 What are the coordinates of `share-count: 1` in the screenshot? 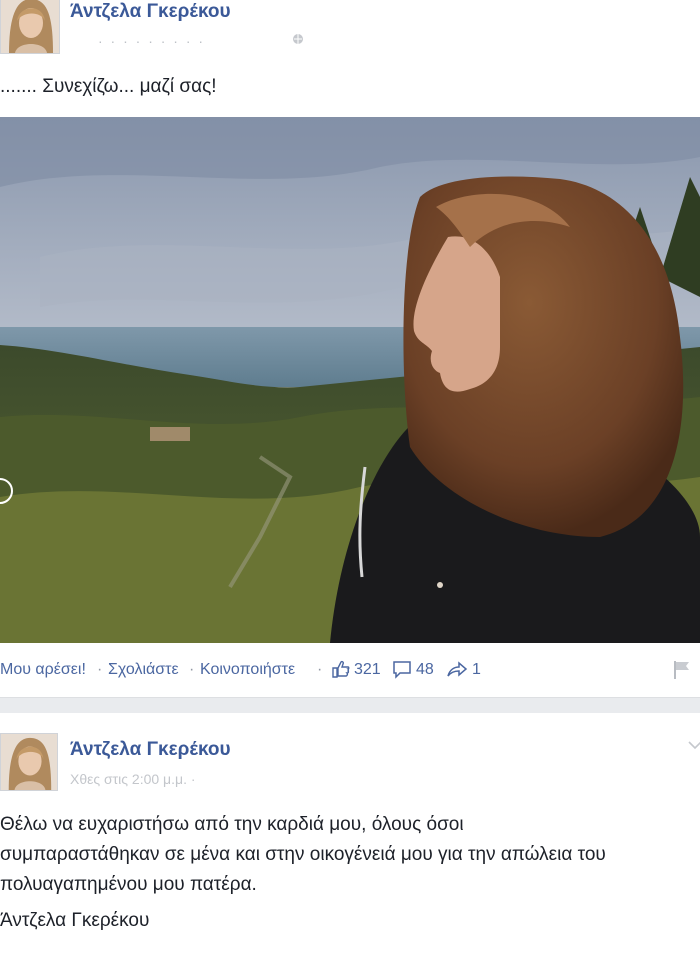 It's located at (476, 670).